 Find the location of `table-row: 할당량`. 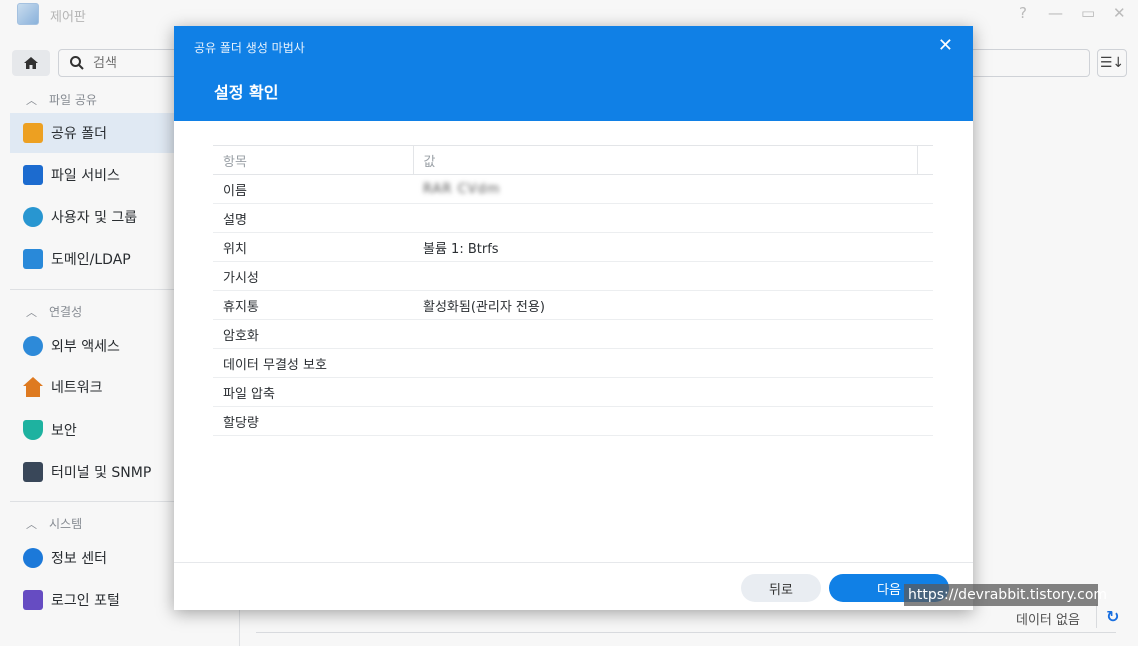

table-row: 할당량 is located at coordinates (573, 421).